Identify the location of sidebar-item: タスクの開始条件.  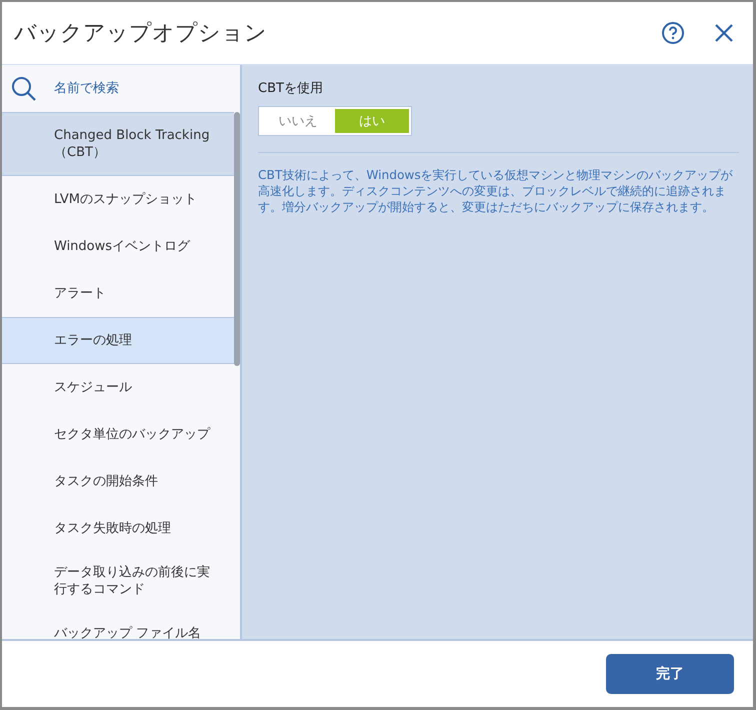
(118, 481).